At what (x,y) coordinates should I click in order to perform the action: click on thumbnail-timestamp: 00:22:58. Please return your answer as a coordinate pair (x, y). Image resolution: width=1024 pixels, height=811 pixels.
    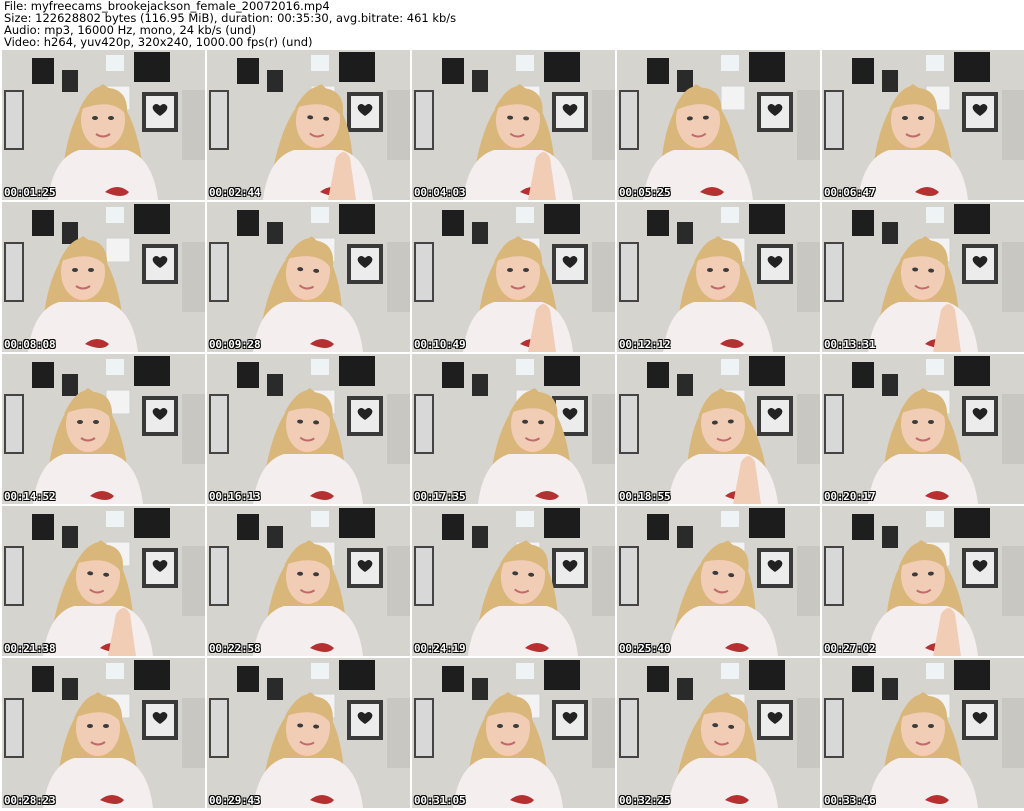
    Looking at the image, I should click on (235, 648).